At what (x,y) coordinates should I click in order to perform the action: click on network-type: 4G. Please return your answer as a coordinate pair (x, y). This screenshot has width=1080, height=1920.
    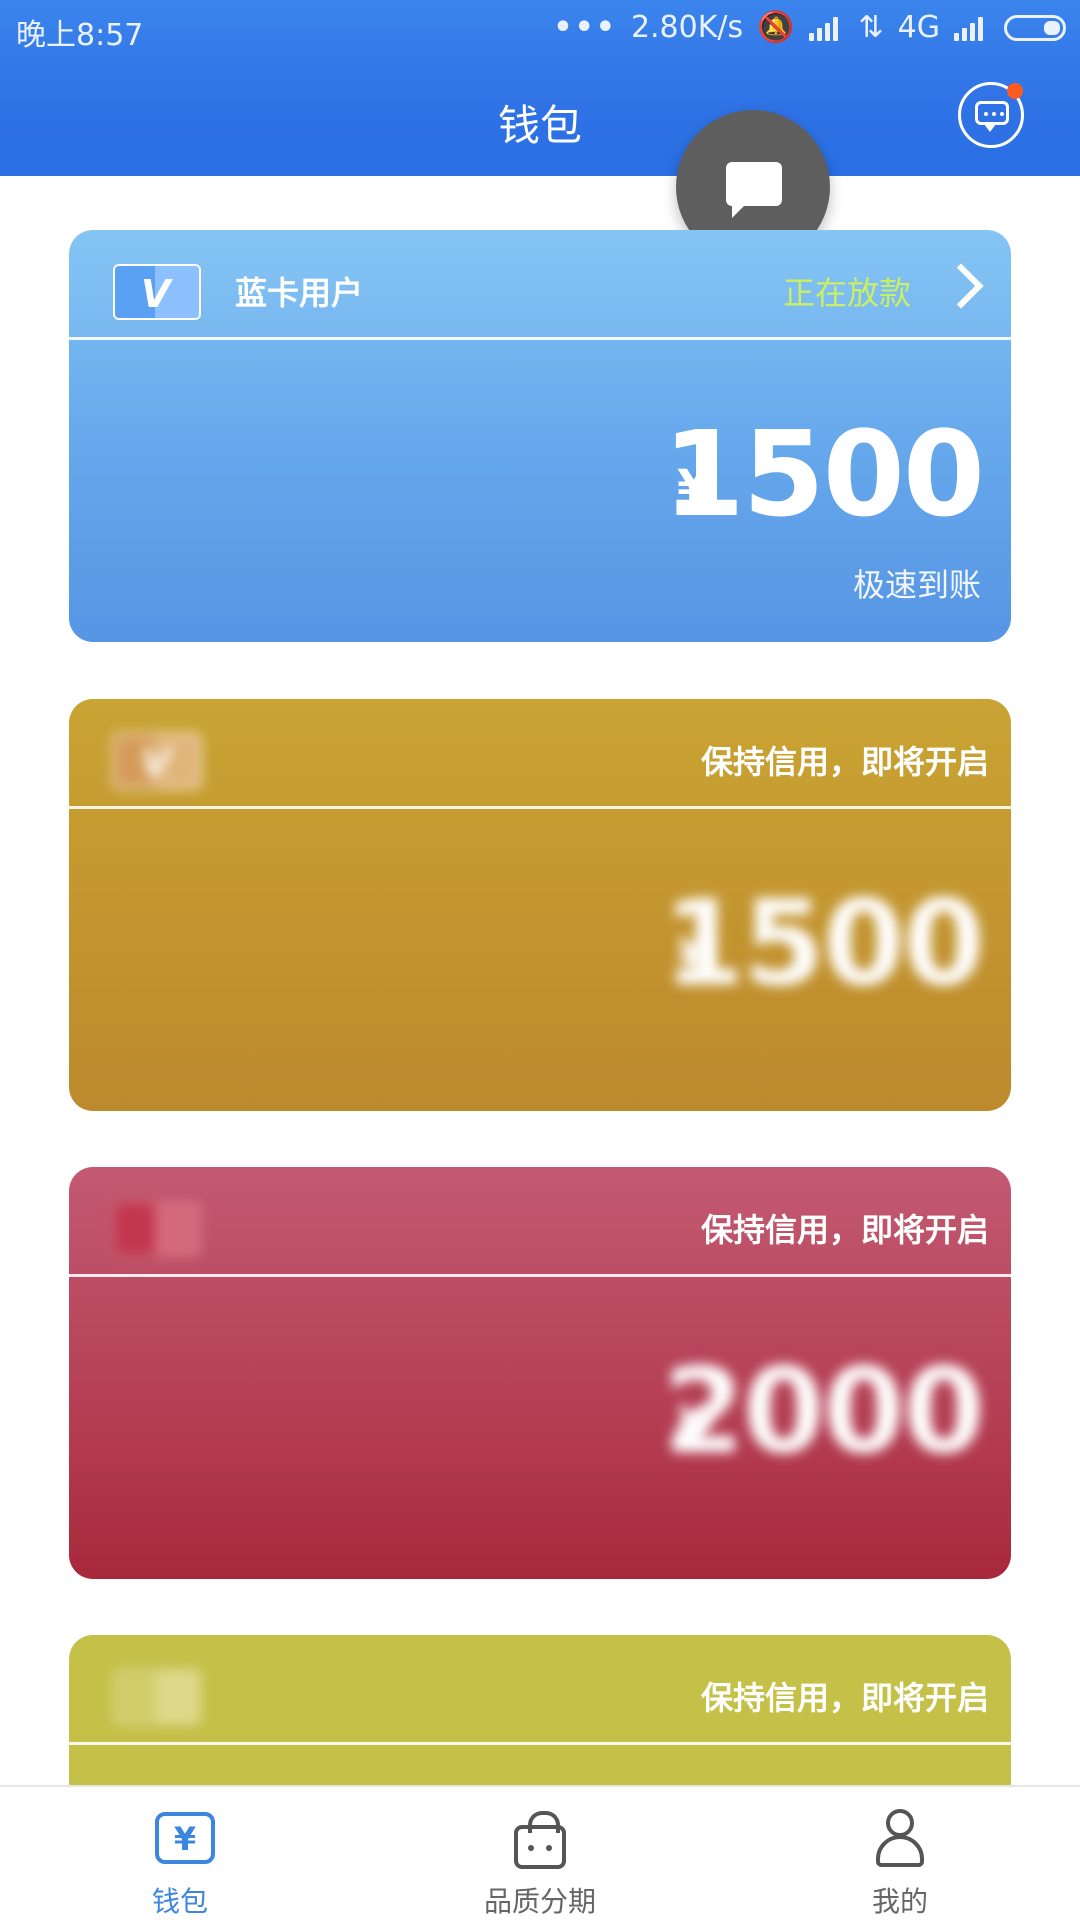
    Looking at the image, I should click on (918, 27).